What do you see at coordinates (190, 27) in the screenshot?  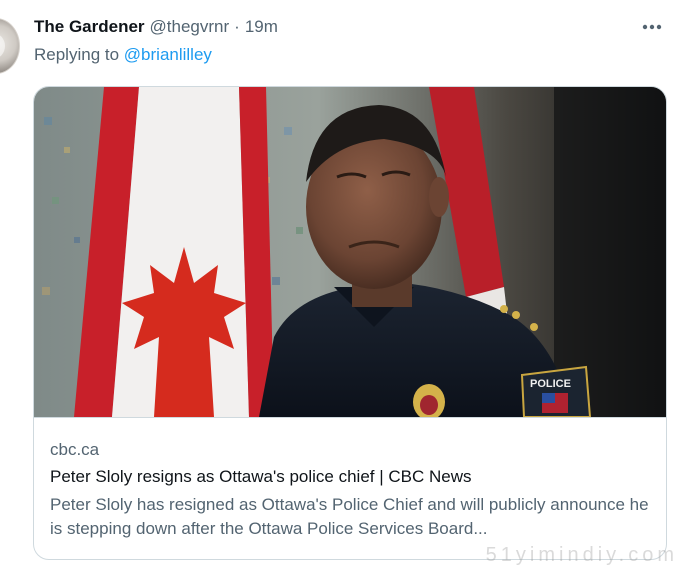 I see `author-handle: @thegvrnr` at bounding box center [190, 27].